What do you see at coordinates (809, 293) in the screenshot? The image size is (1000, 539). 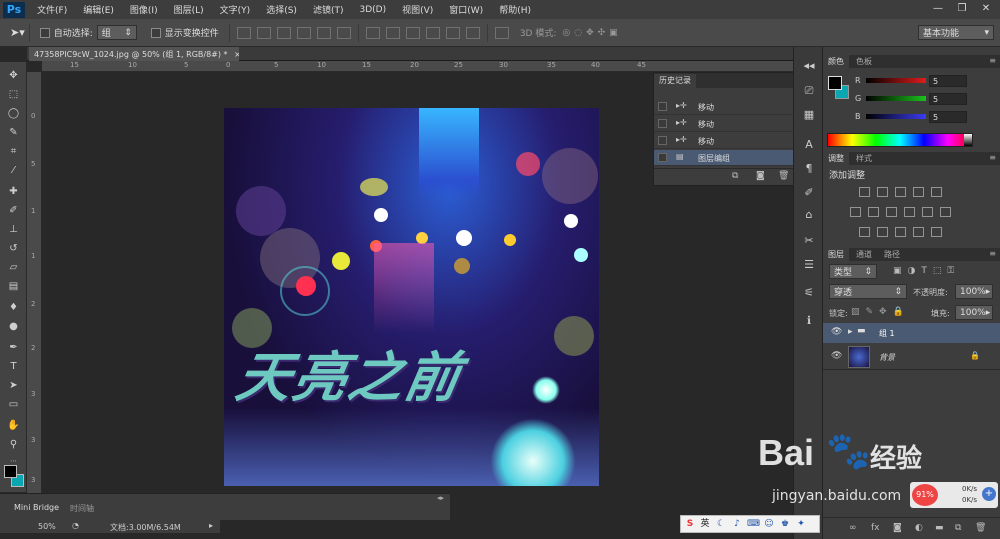 I see `adjustments-icon: ⚟` at bounding box center [809, 293].